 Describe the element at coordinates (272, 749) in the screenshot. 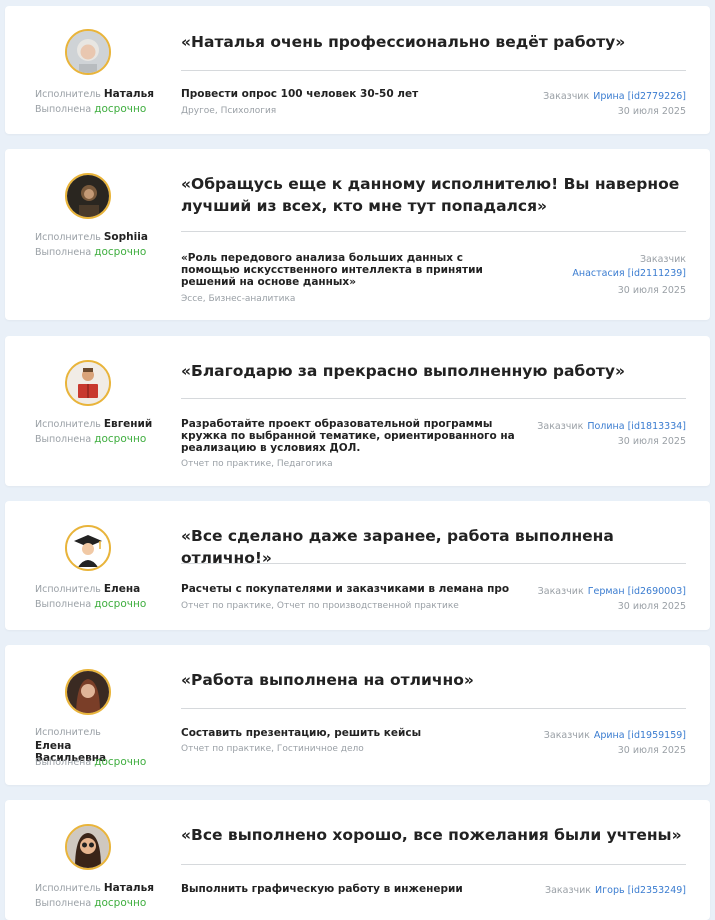

I see `task-category: Отчет по практике, Гостиничное дело` at that location.